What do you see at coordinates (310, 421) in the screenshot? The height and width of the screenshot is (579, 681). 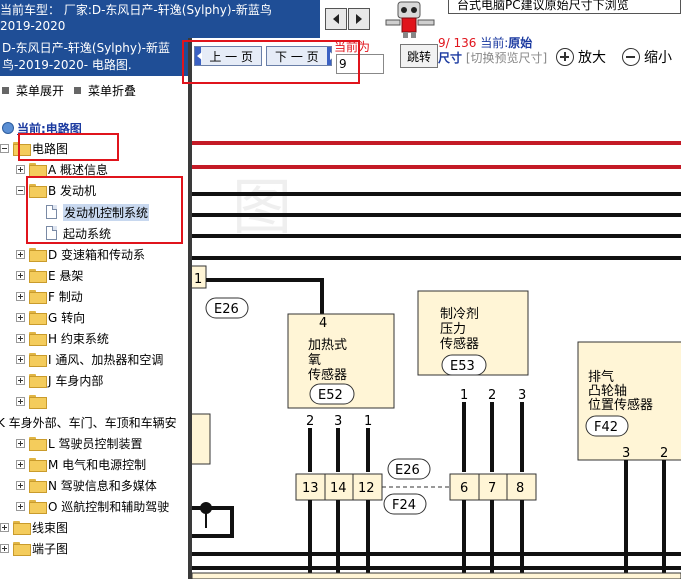 I see `sensor1-pin: 2` at bounding box center [310, 421].